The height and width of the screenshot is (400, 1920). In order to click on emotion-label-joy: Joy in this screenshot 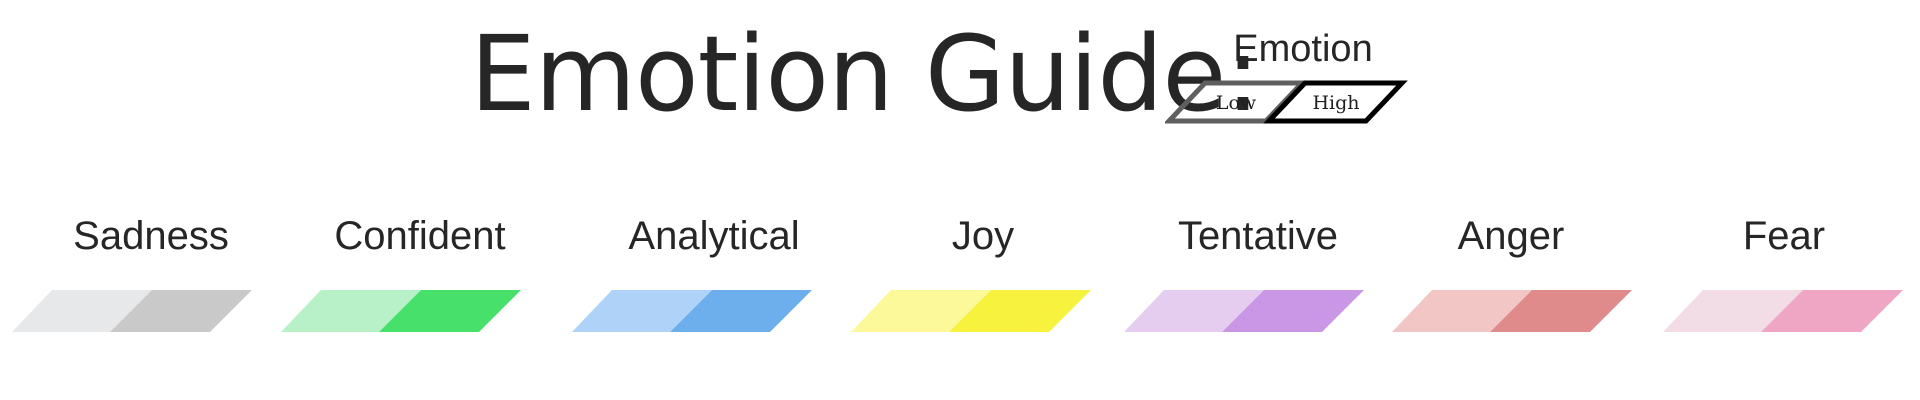, I will do `click(983, 236)`.